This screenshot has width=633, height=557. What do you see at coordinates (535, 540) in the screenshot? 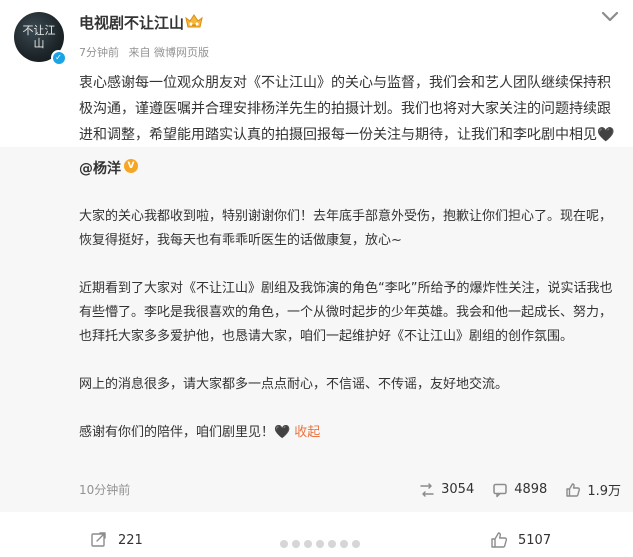
I see `like-count: 5107` at bounding box center [535, 540].